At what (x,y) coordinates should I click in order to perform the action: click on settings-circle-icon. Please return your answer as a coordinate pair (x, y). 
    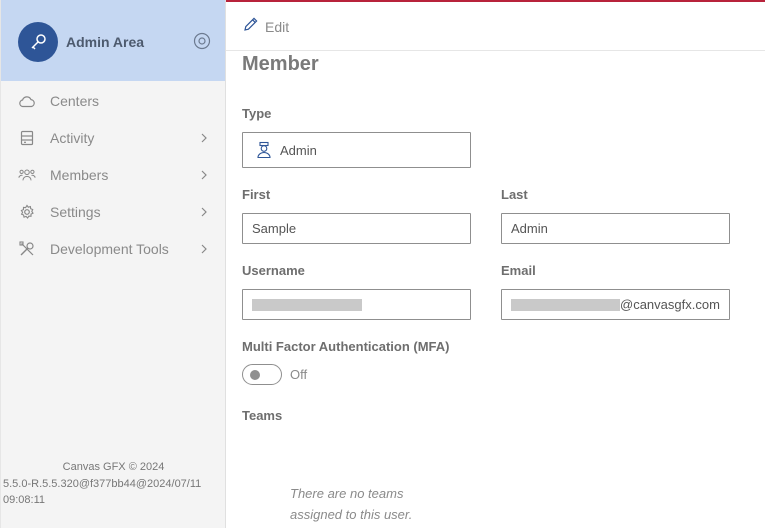
    Looking at the image, I should click on (202, 41).